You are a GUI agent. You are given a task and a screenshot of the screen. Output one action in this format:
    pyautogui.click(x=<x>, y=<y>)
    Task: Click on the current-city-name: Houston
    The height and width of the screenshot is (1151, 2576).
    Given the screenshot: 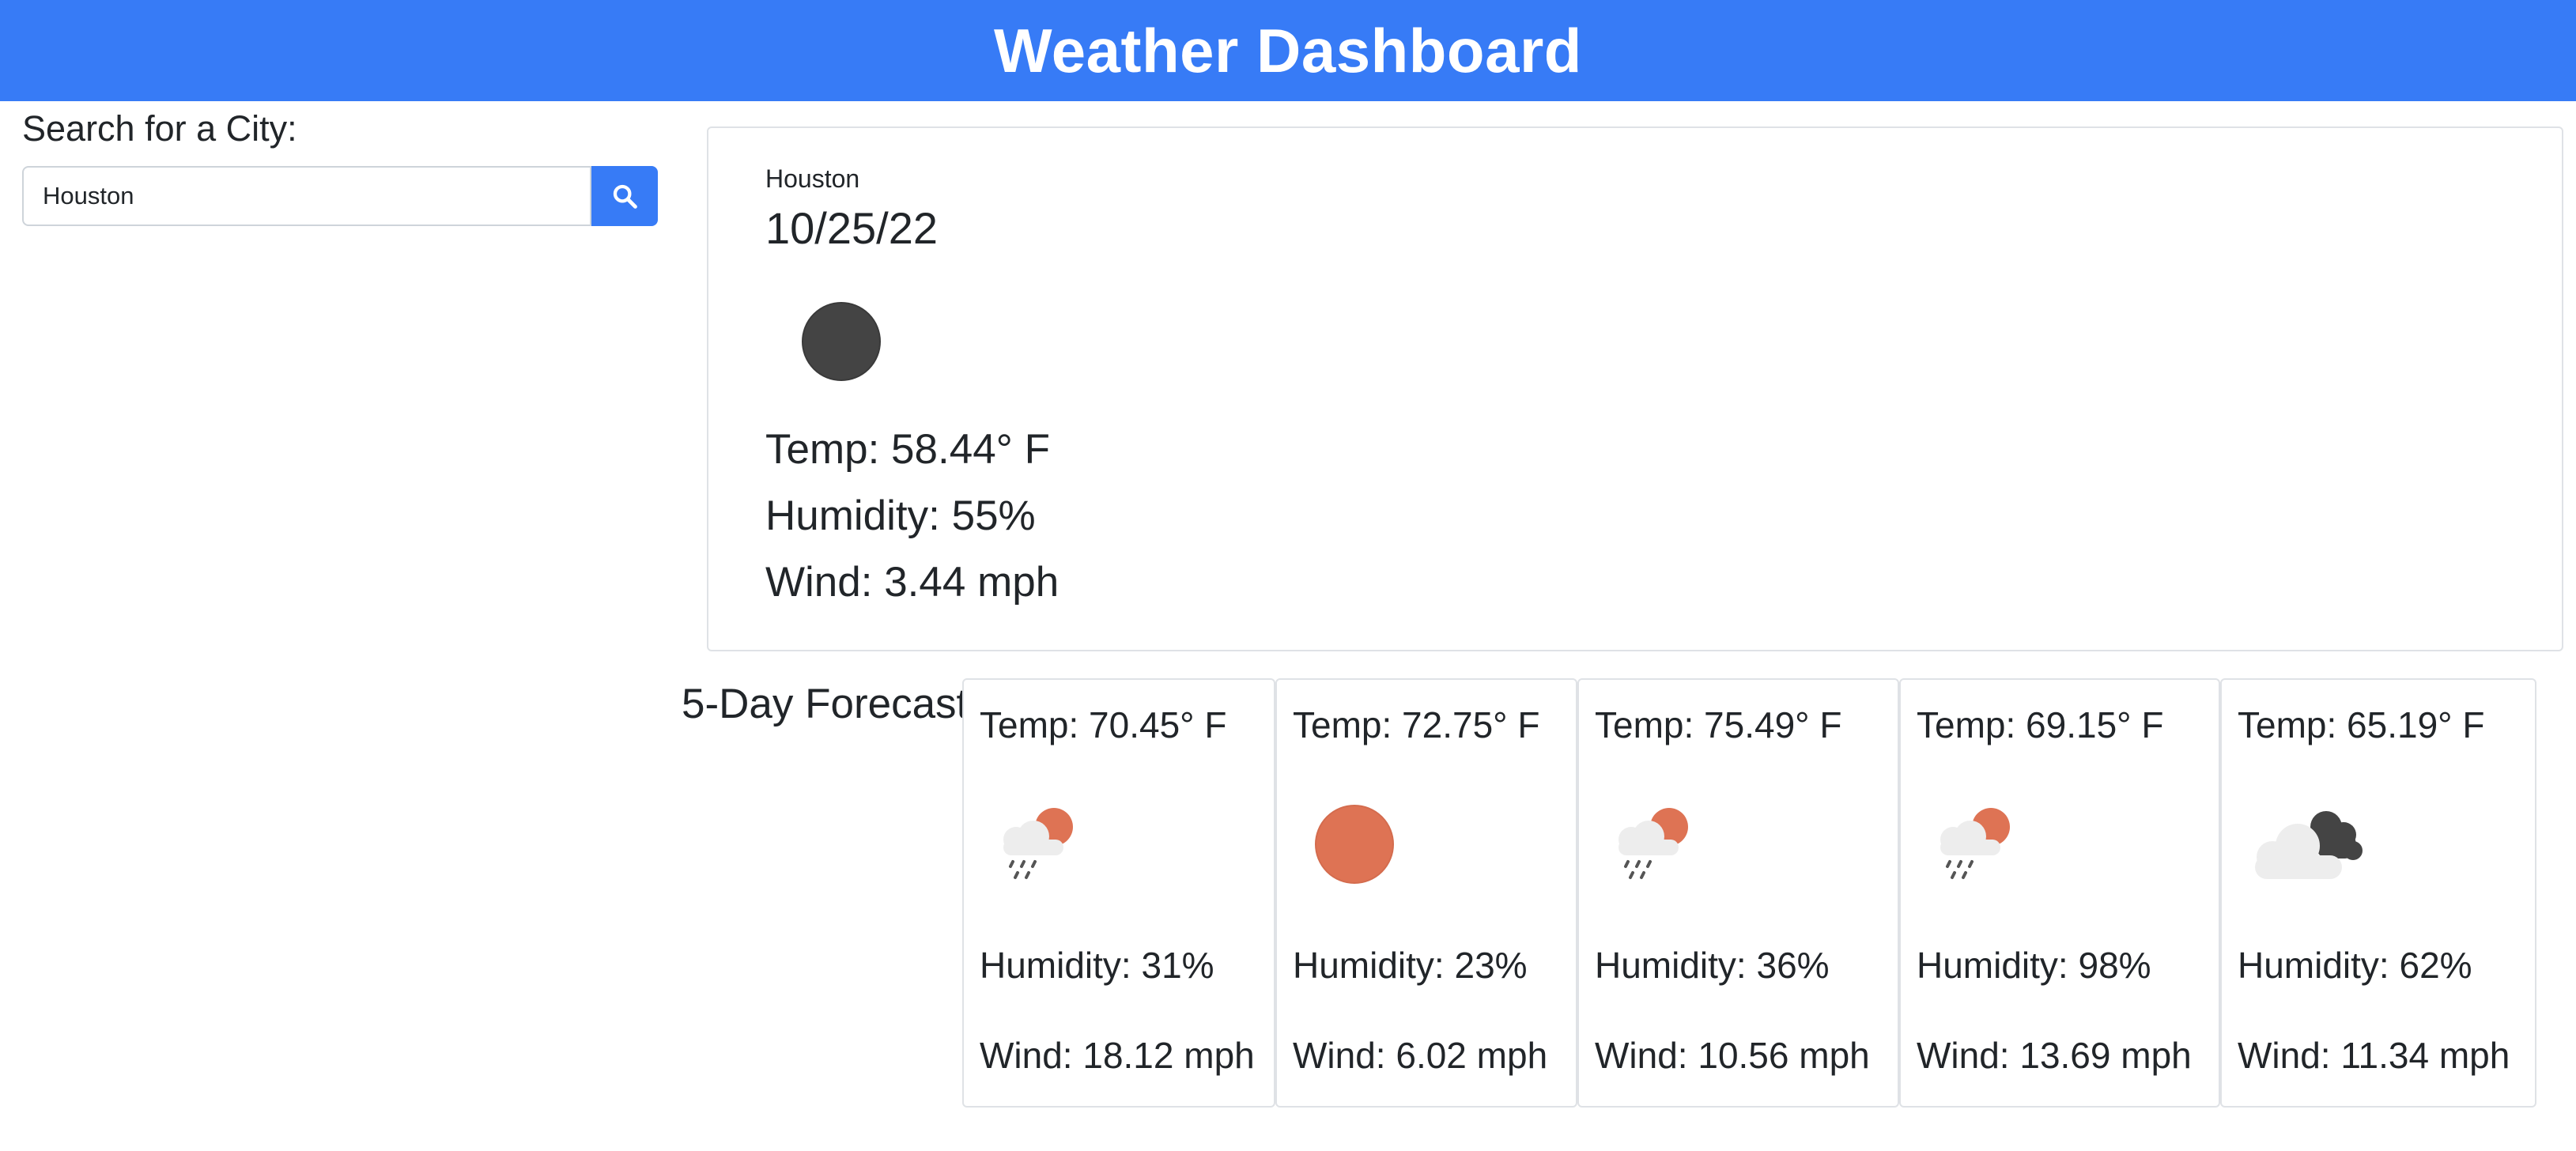 What is the action you would take?
    pyautogui.click(x=812, y=178)
    